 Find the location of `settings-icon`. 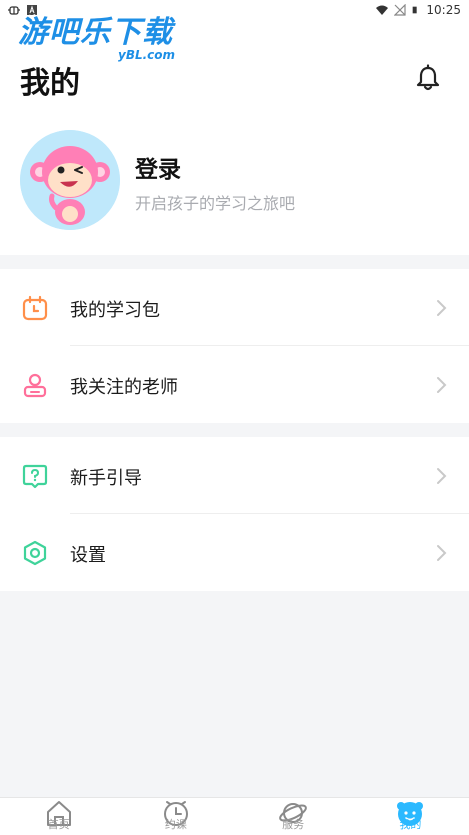

settings-icon is located at coordinates (35, 553).